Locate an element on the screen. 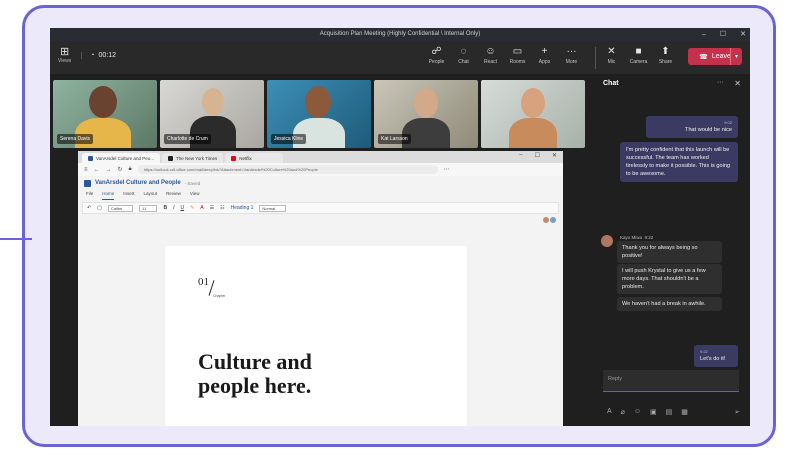 This screenshot has height=450, width=787. apps-button: + Apps is located at coordinates (544, 55).